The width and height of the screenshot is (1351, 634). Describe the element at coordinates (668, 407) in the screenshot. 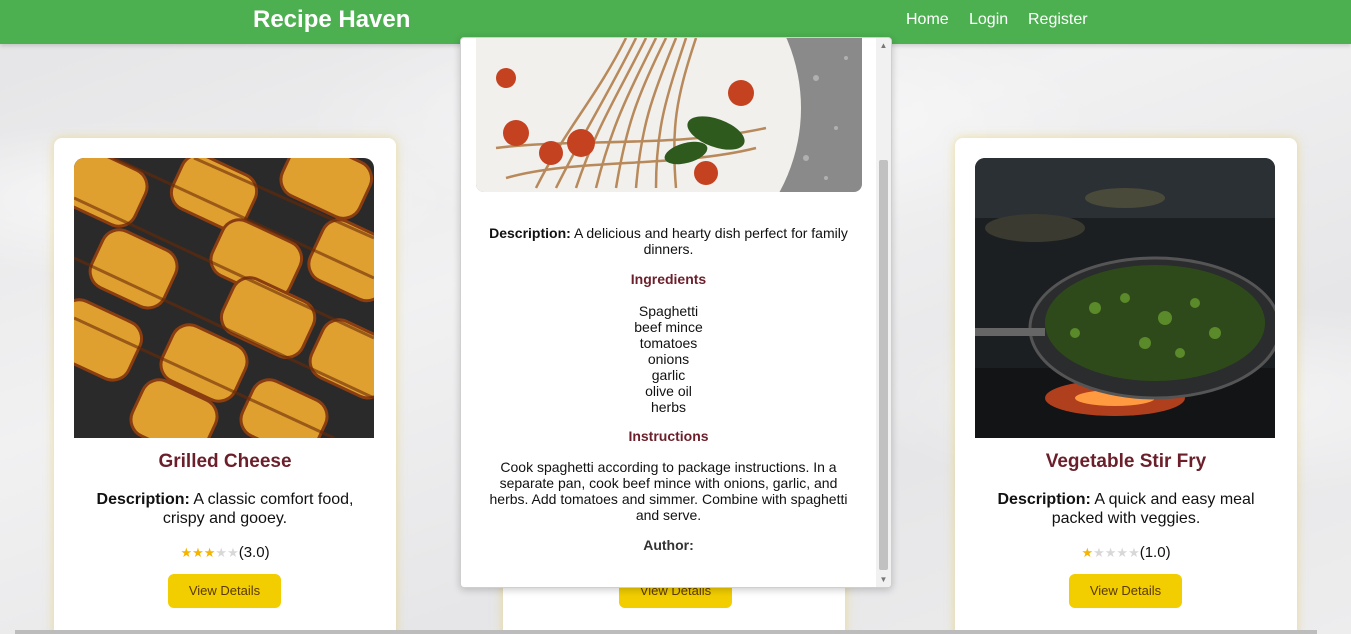

I see `ingredient-item: herbs` at that location.